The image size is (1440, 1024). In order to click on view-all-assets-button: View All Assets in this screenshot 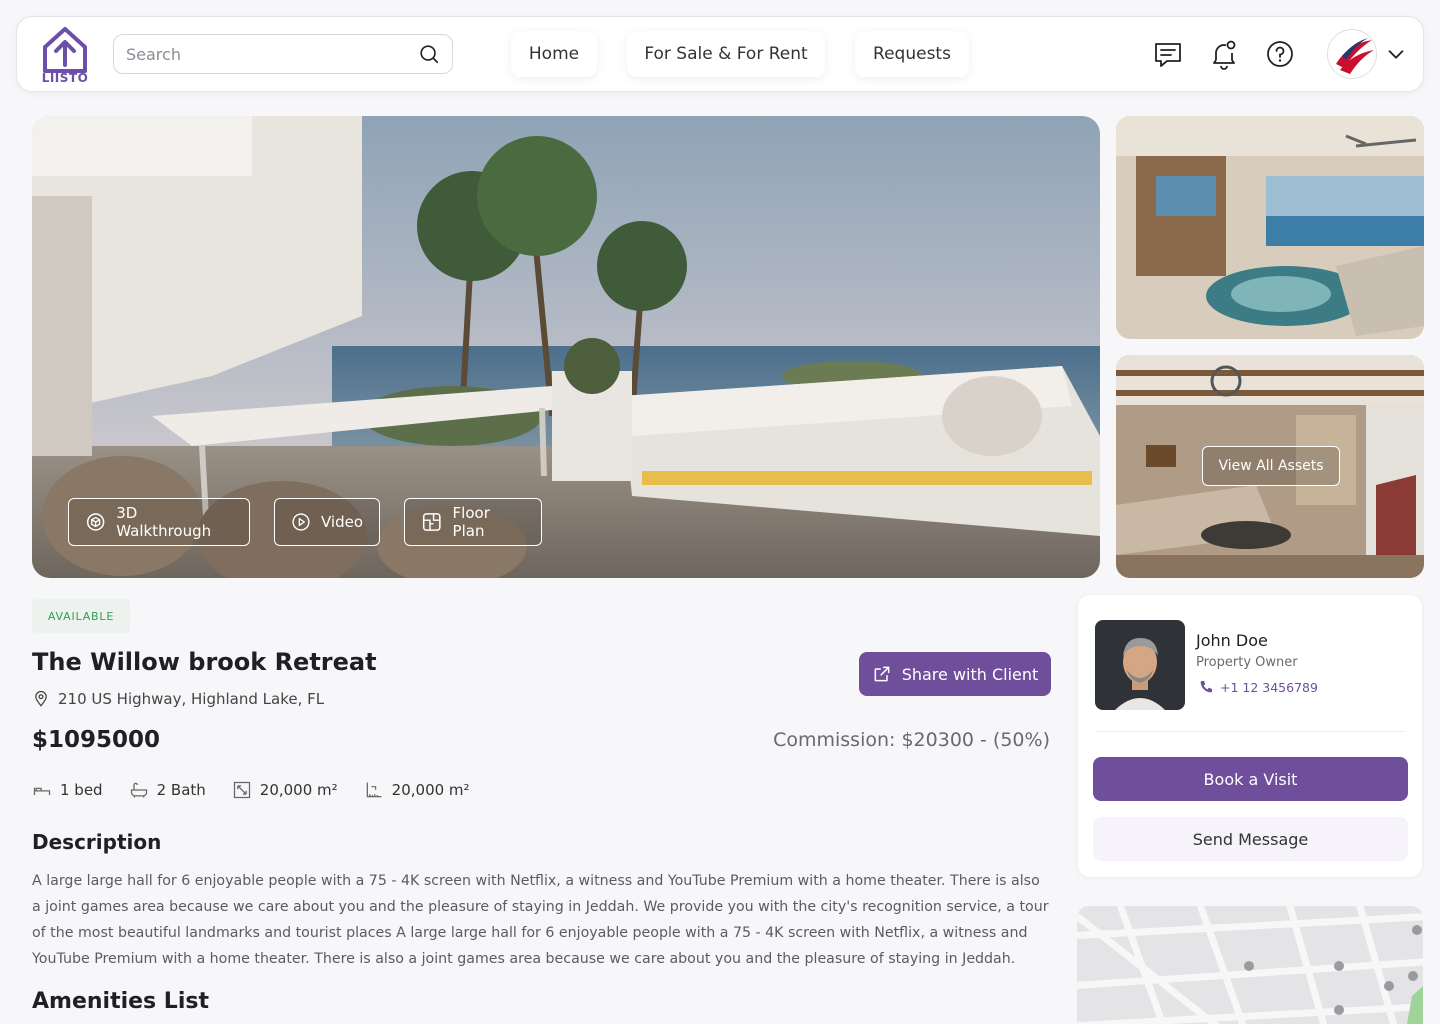, I will do `click(1271, 466)`.